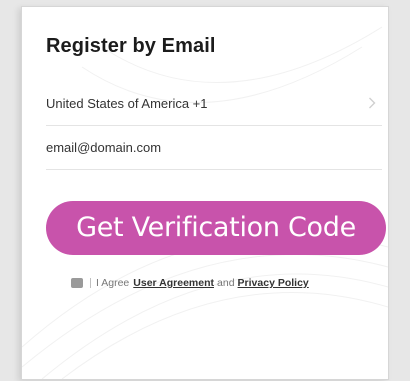  What do you see at coordinates (173, 283) in the screenshot?
I see `user-agreement-link: User Agreement` at bounding box center [173, 283].